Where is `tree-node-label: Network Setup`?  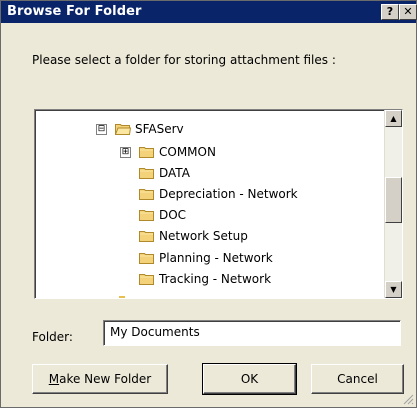
tree-node-label: Network Setup is located at coordinates (203, 236).